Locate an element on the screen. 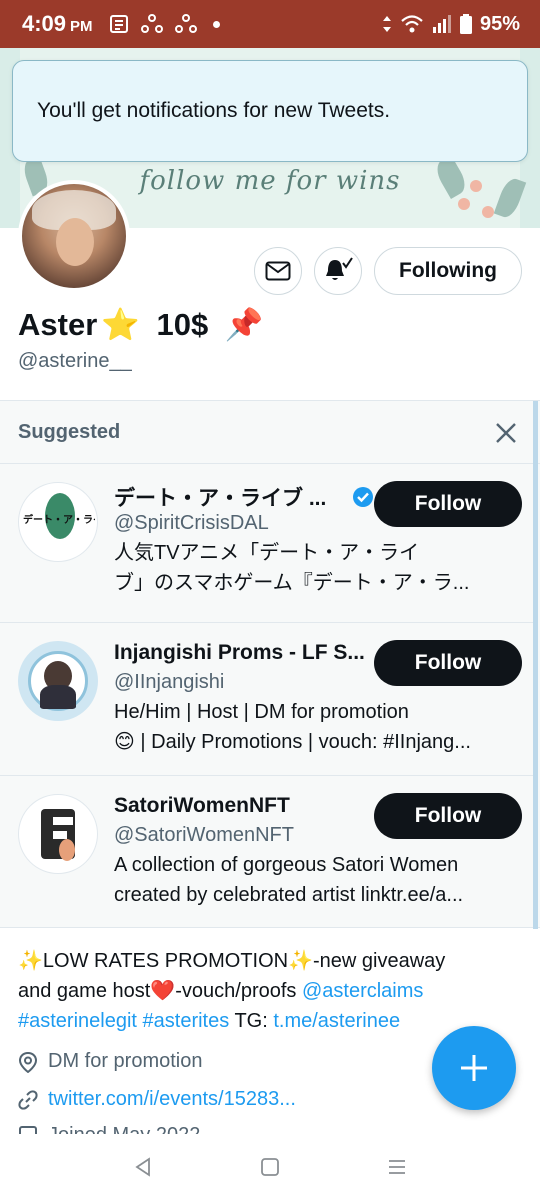 The width and height of the screenshot is (540, 1200). hashtag-link: #asterites is located at coordinates (186, 1021).